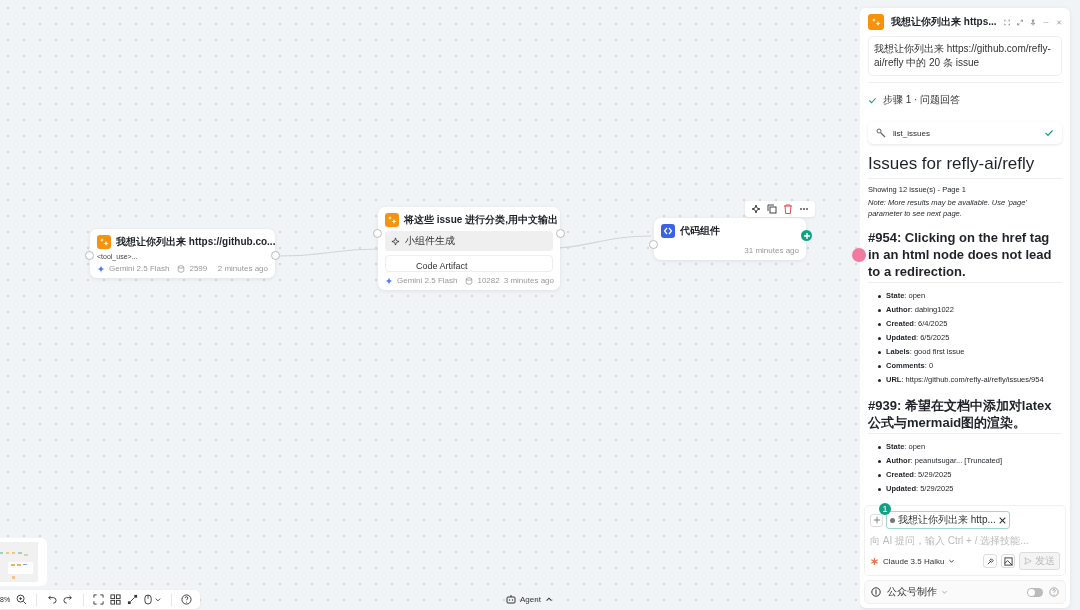  What do you see at coordinates (469, 263) in the screenshot?
I see `artifact-card: Code Artifact` at bounding box center [469, 263].